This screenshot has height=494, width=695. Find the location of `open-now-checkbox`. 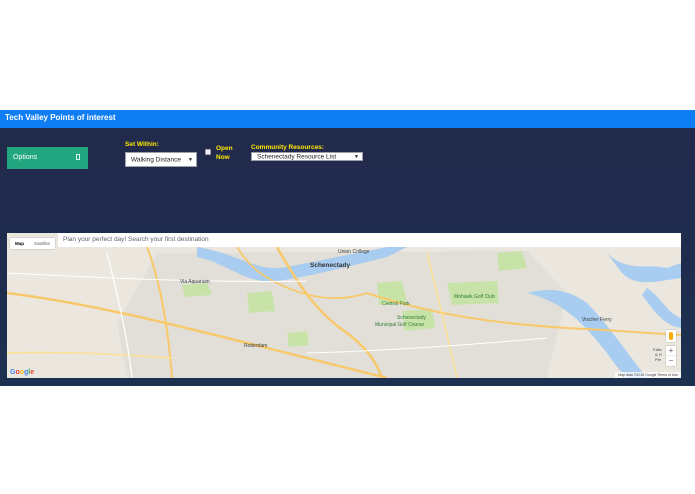

open-now-checkbox is located at coordinates (208, 152).